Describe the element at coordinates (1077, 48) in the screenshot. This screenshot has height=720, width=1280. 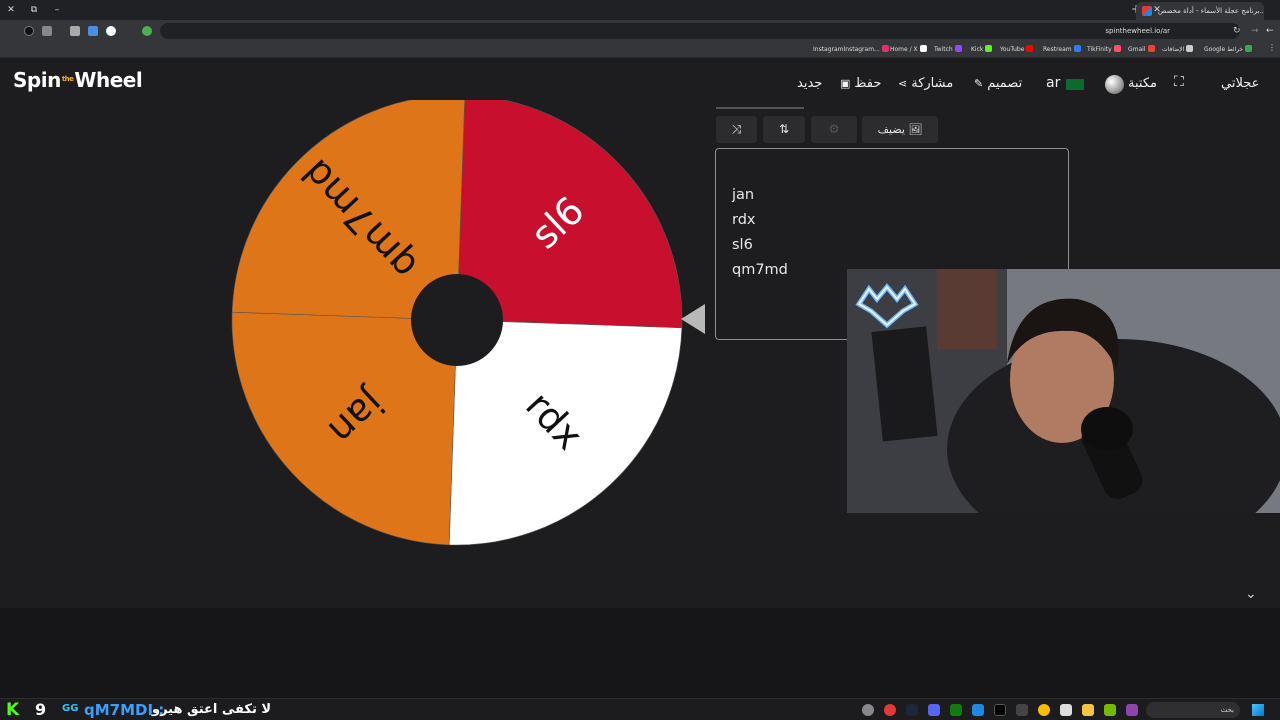
I see `restream-icon` at that location.